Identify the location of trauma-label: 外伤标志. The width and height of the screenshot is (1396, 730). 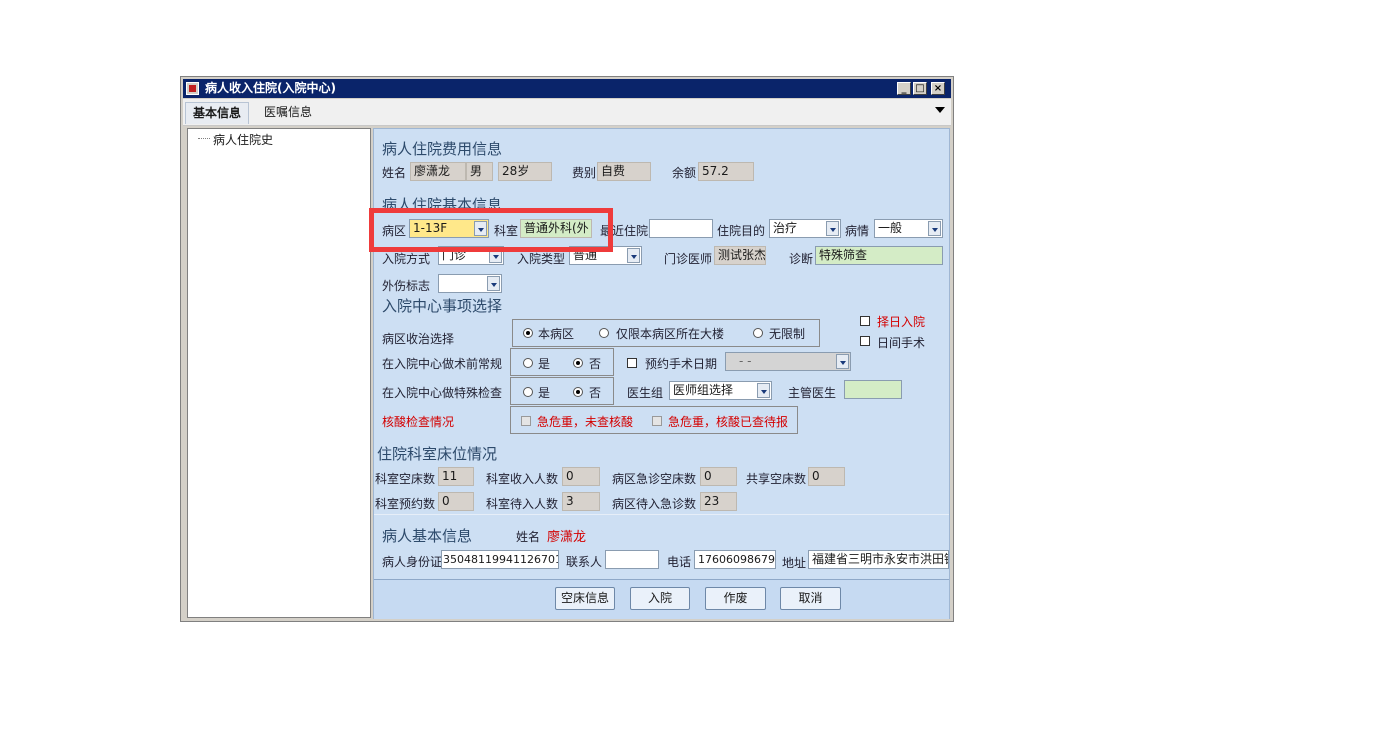
(406, 286).